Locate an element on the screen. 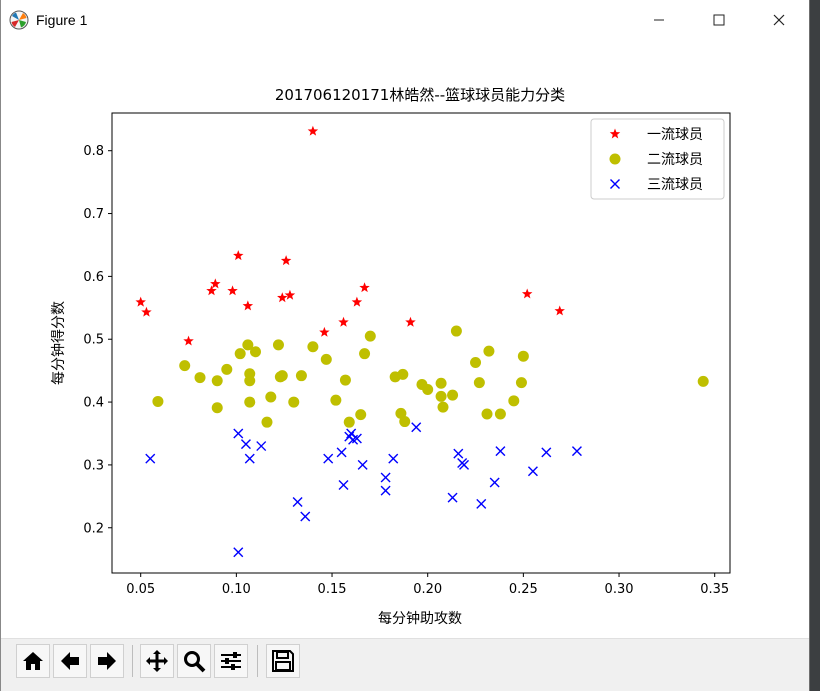 This screenshot has height=691, width=820. back-button is located at coordinates (70, 661).